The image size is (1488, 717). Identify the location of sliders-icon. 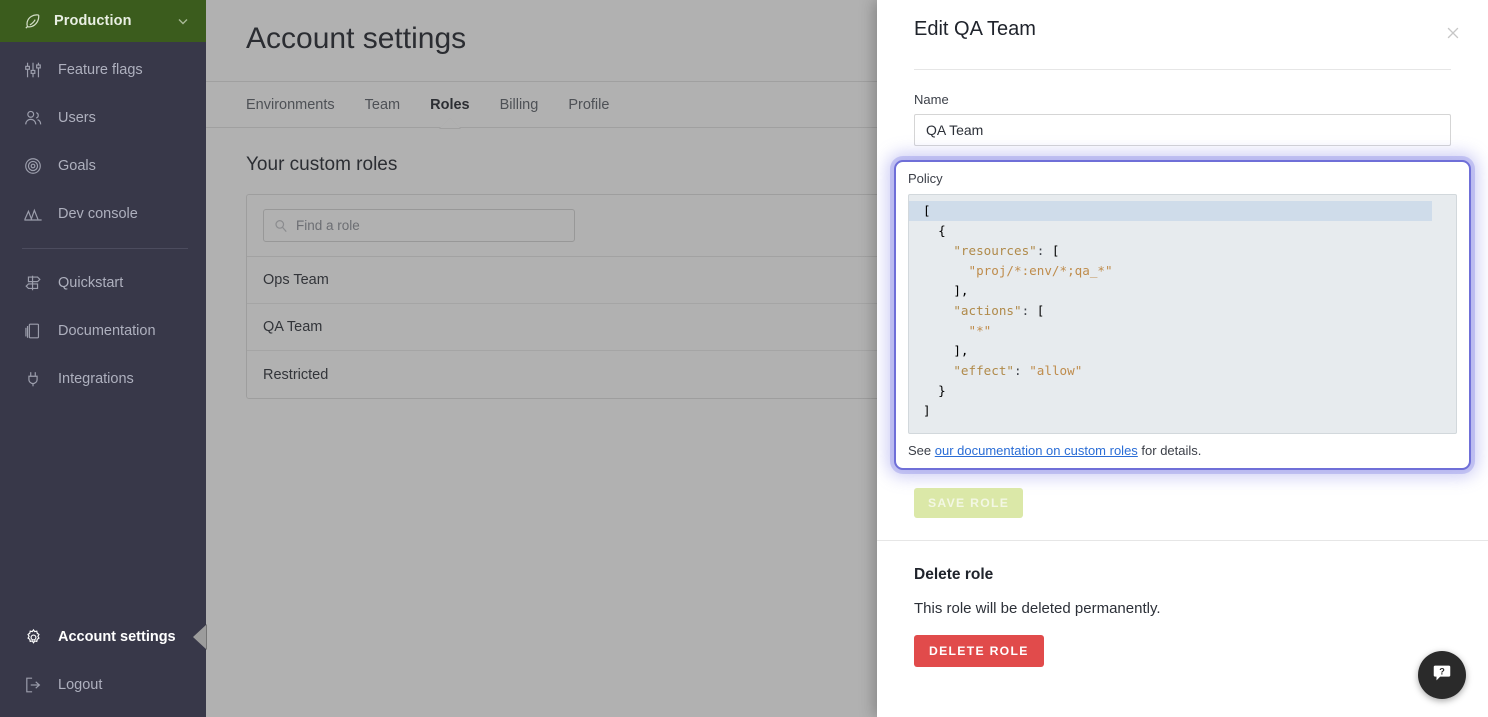
(33, 70).